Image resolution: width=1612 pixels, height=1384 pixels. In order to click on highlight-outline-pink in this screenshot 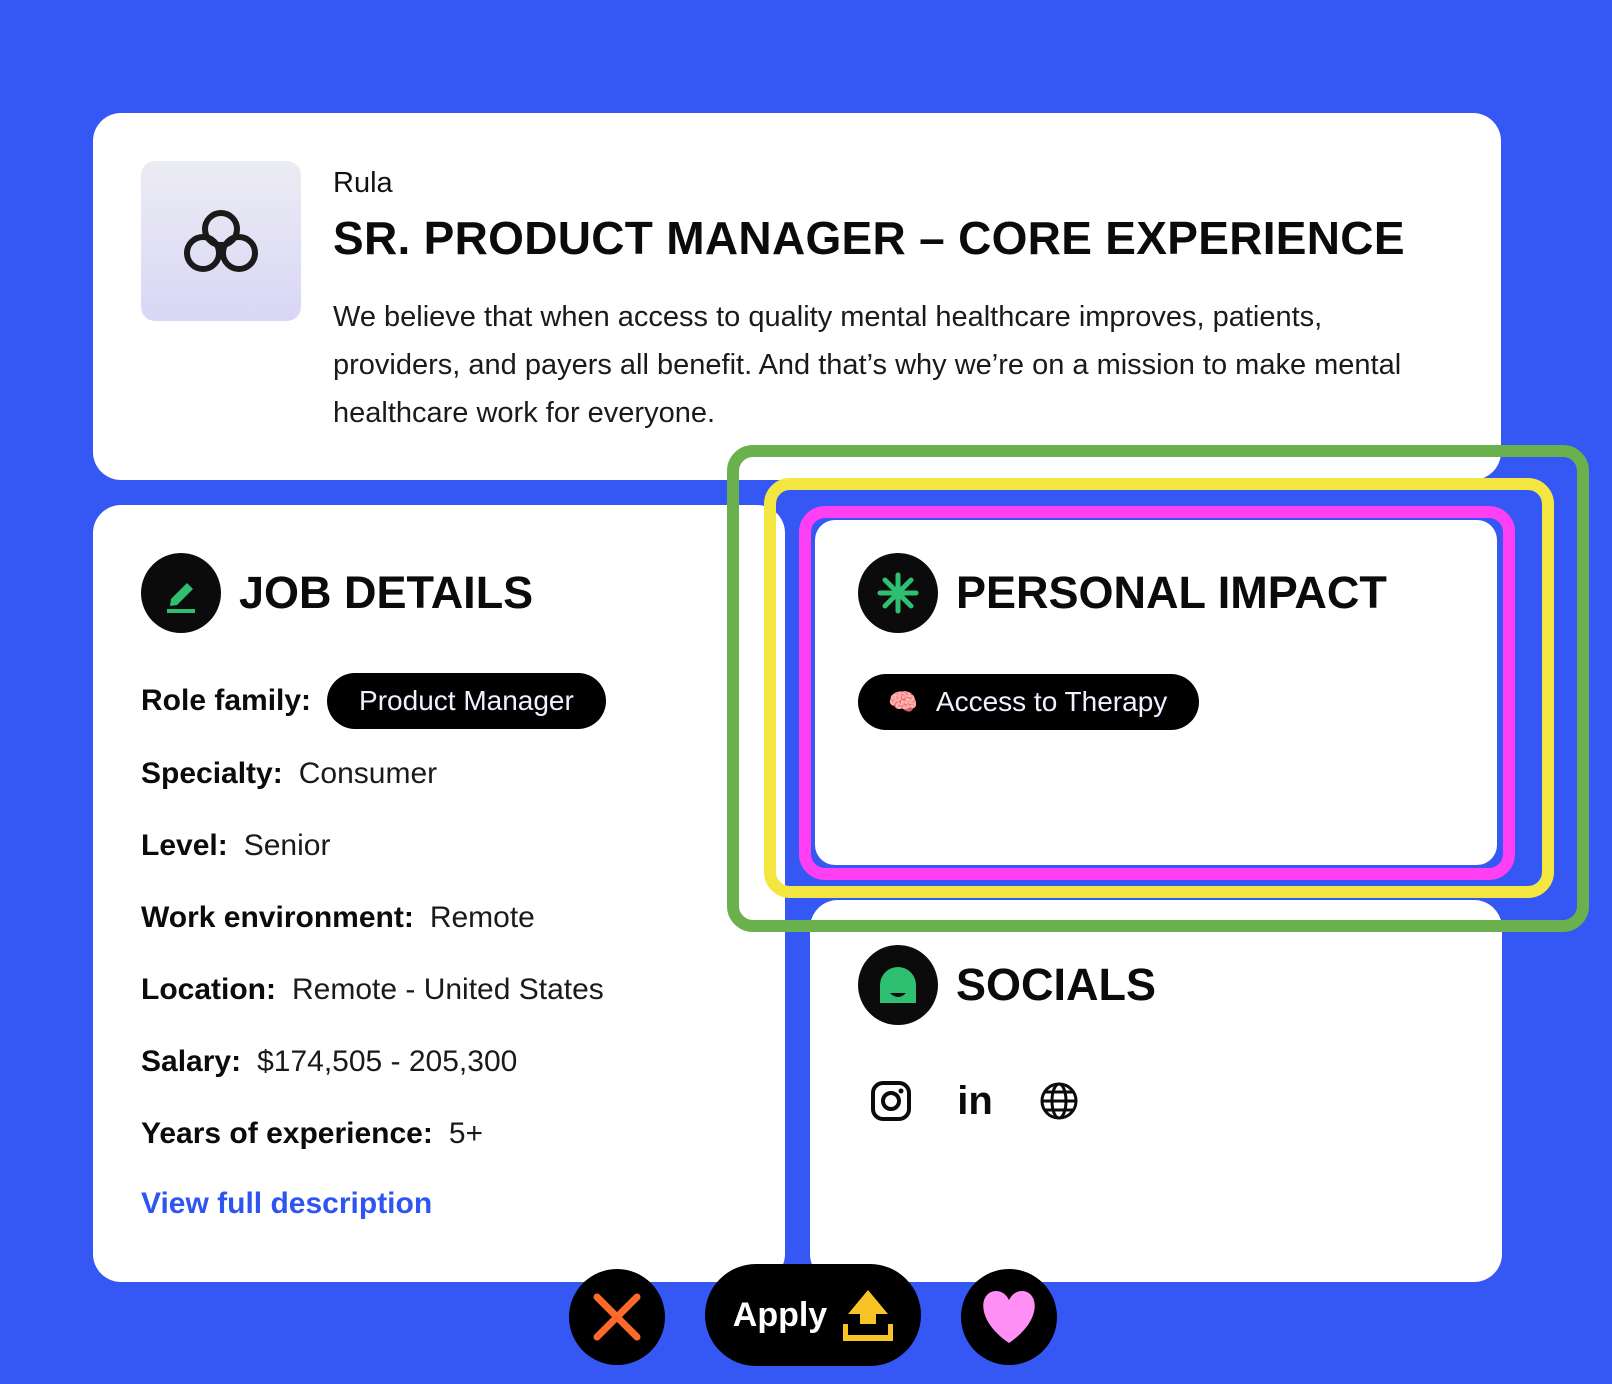, I will do `click(1157, 693)`.